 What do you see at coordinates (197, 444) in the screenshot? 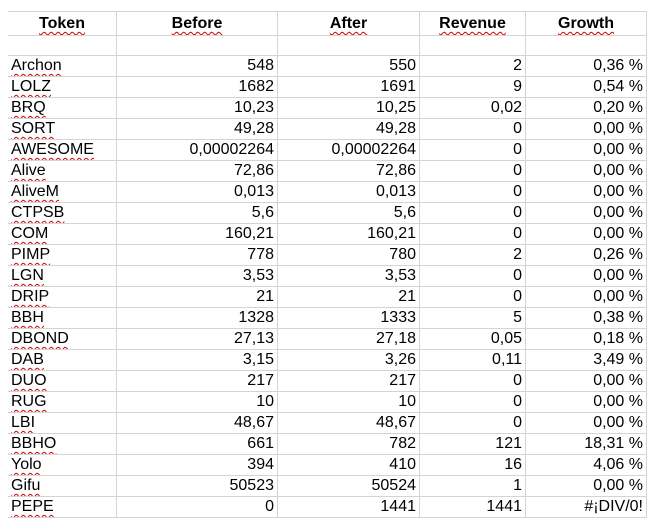
I see `cell-before: 661` at bounding box center [197, 444].